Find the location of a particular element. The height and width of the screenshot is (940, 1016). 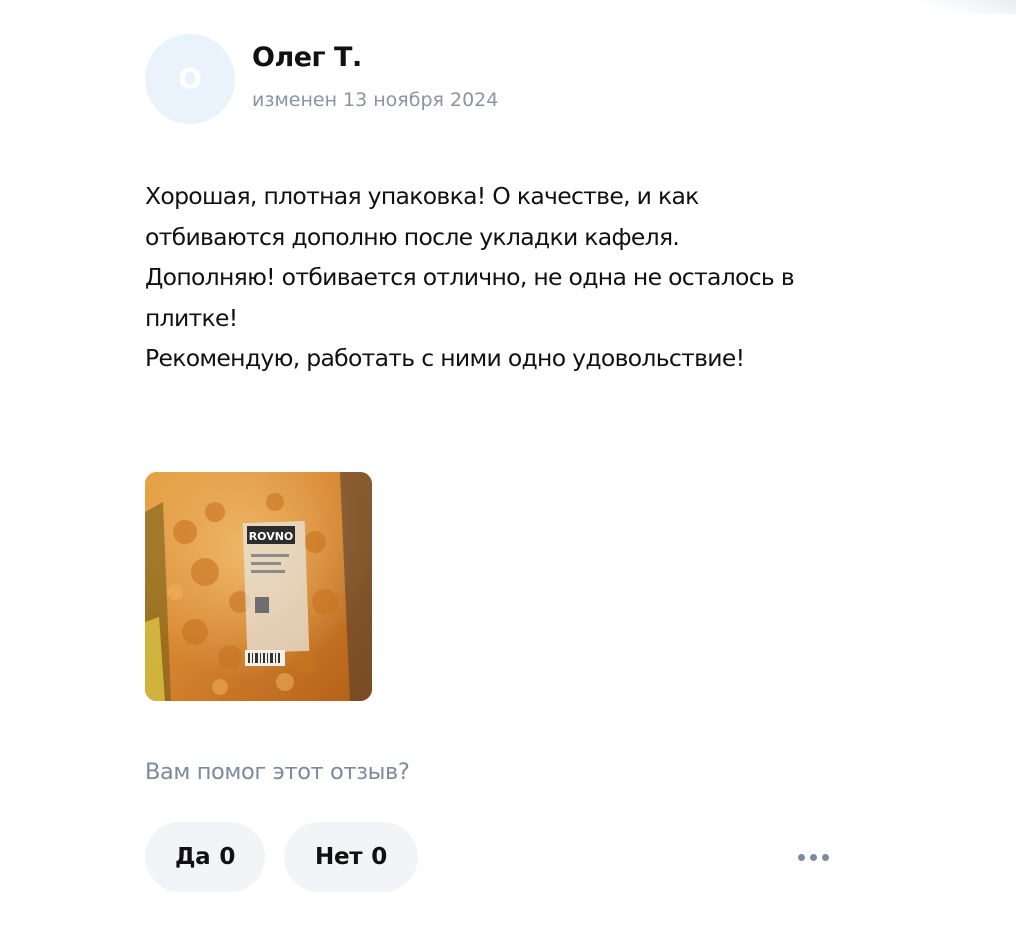

vote-yes-button: Да 0 is located at coordinates (205, 857).